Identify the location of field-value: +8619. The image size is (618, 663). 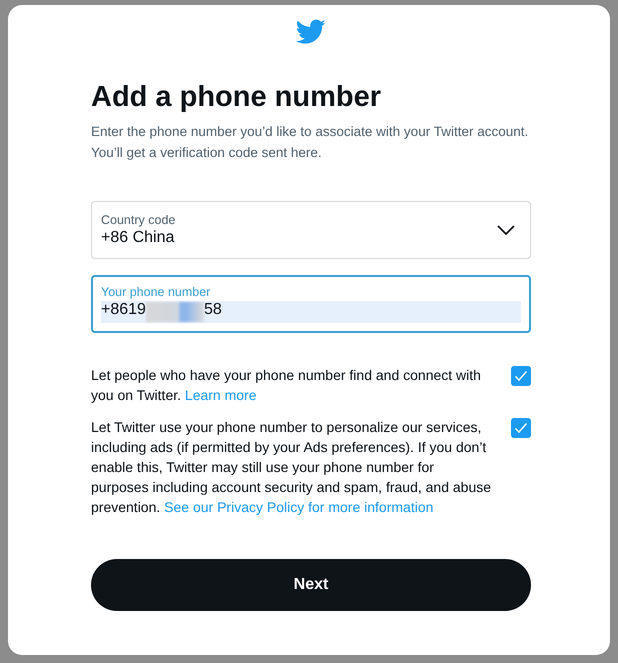
(123, 310).